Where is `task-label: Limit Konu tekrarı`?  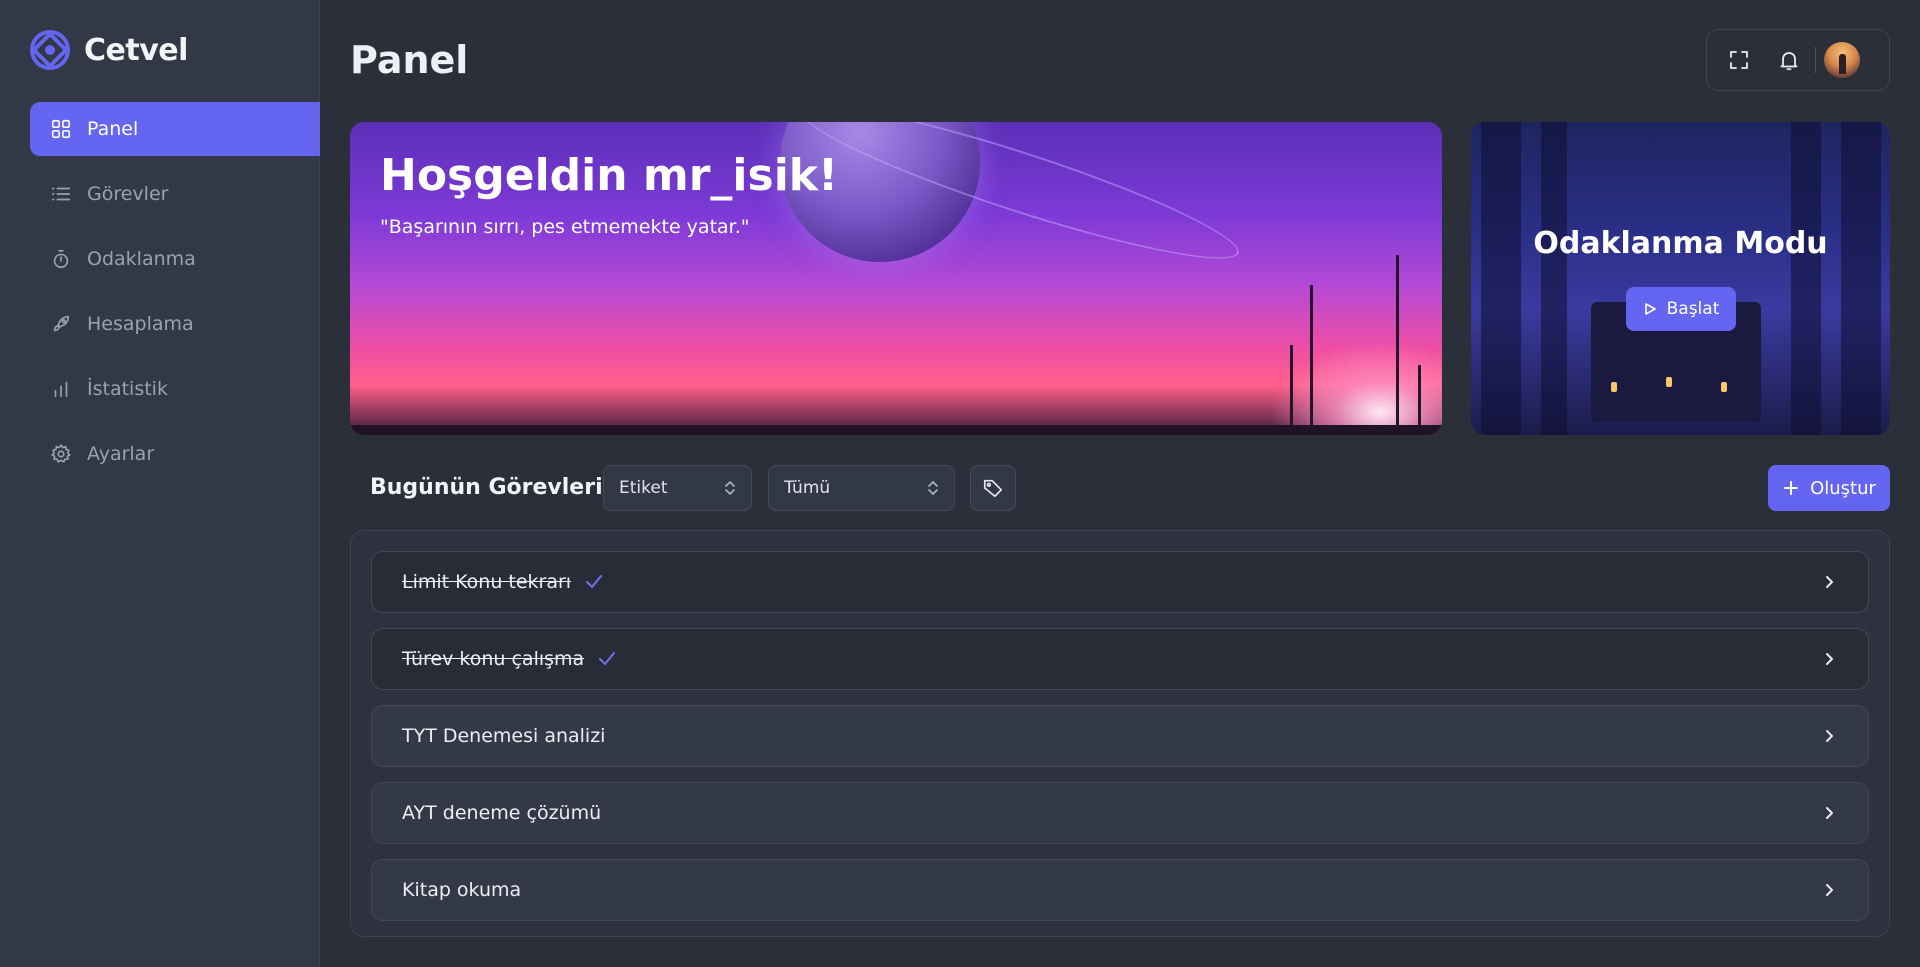 task-label: Limit Konu tekrarı is located at coordinates (487, 582).